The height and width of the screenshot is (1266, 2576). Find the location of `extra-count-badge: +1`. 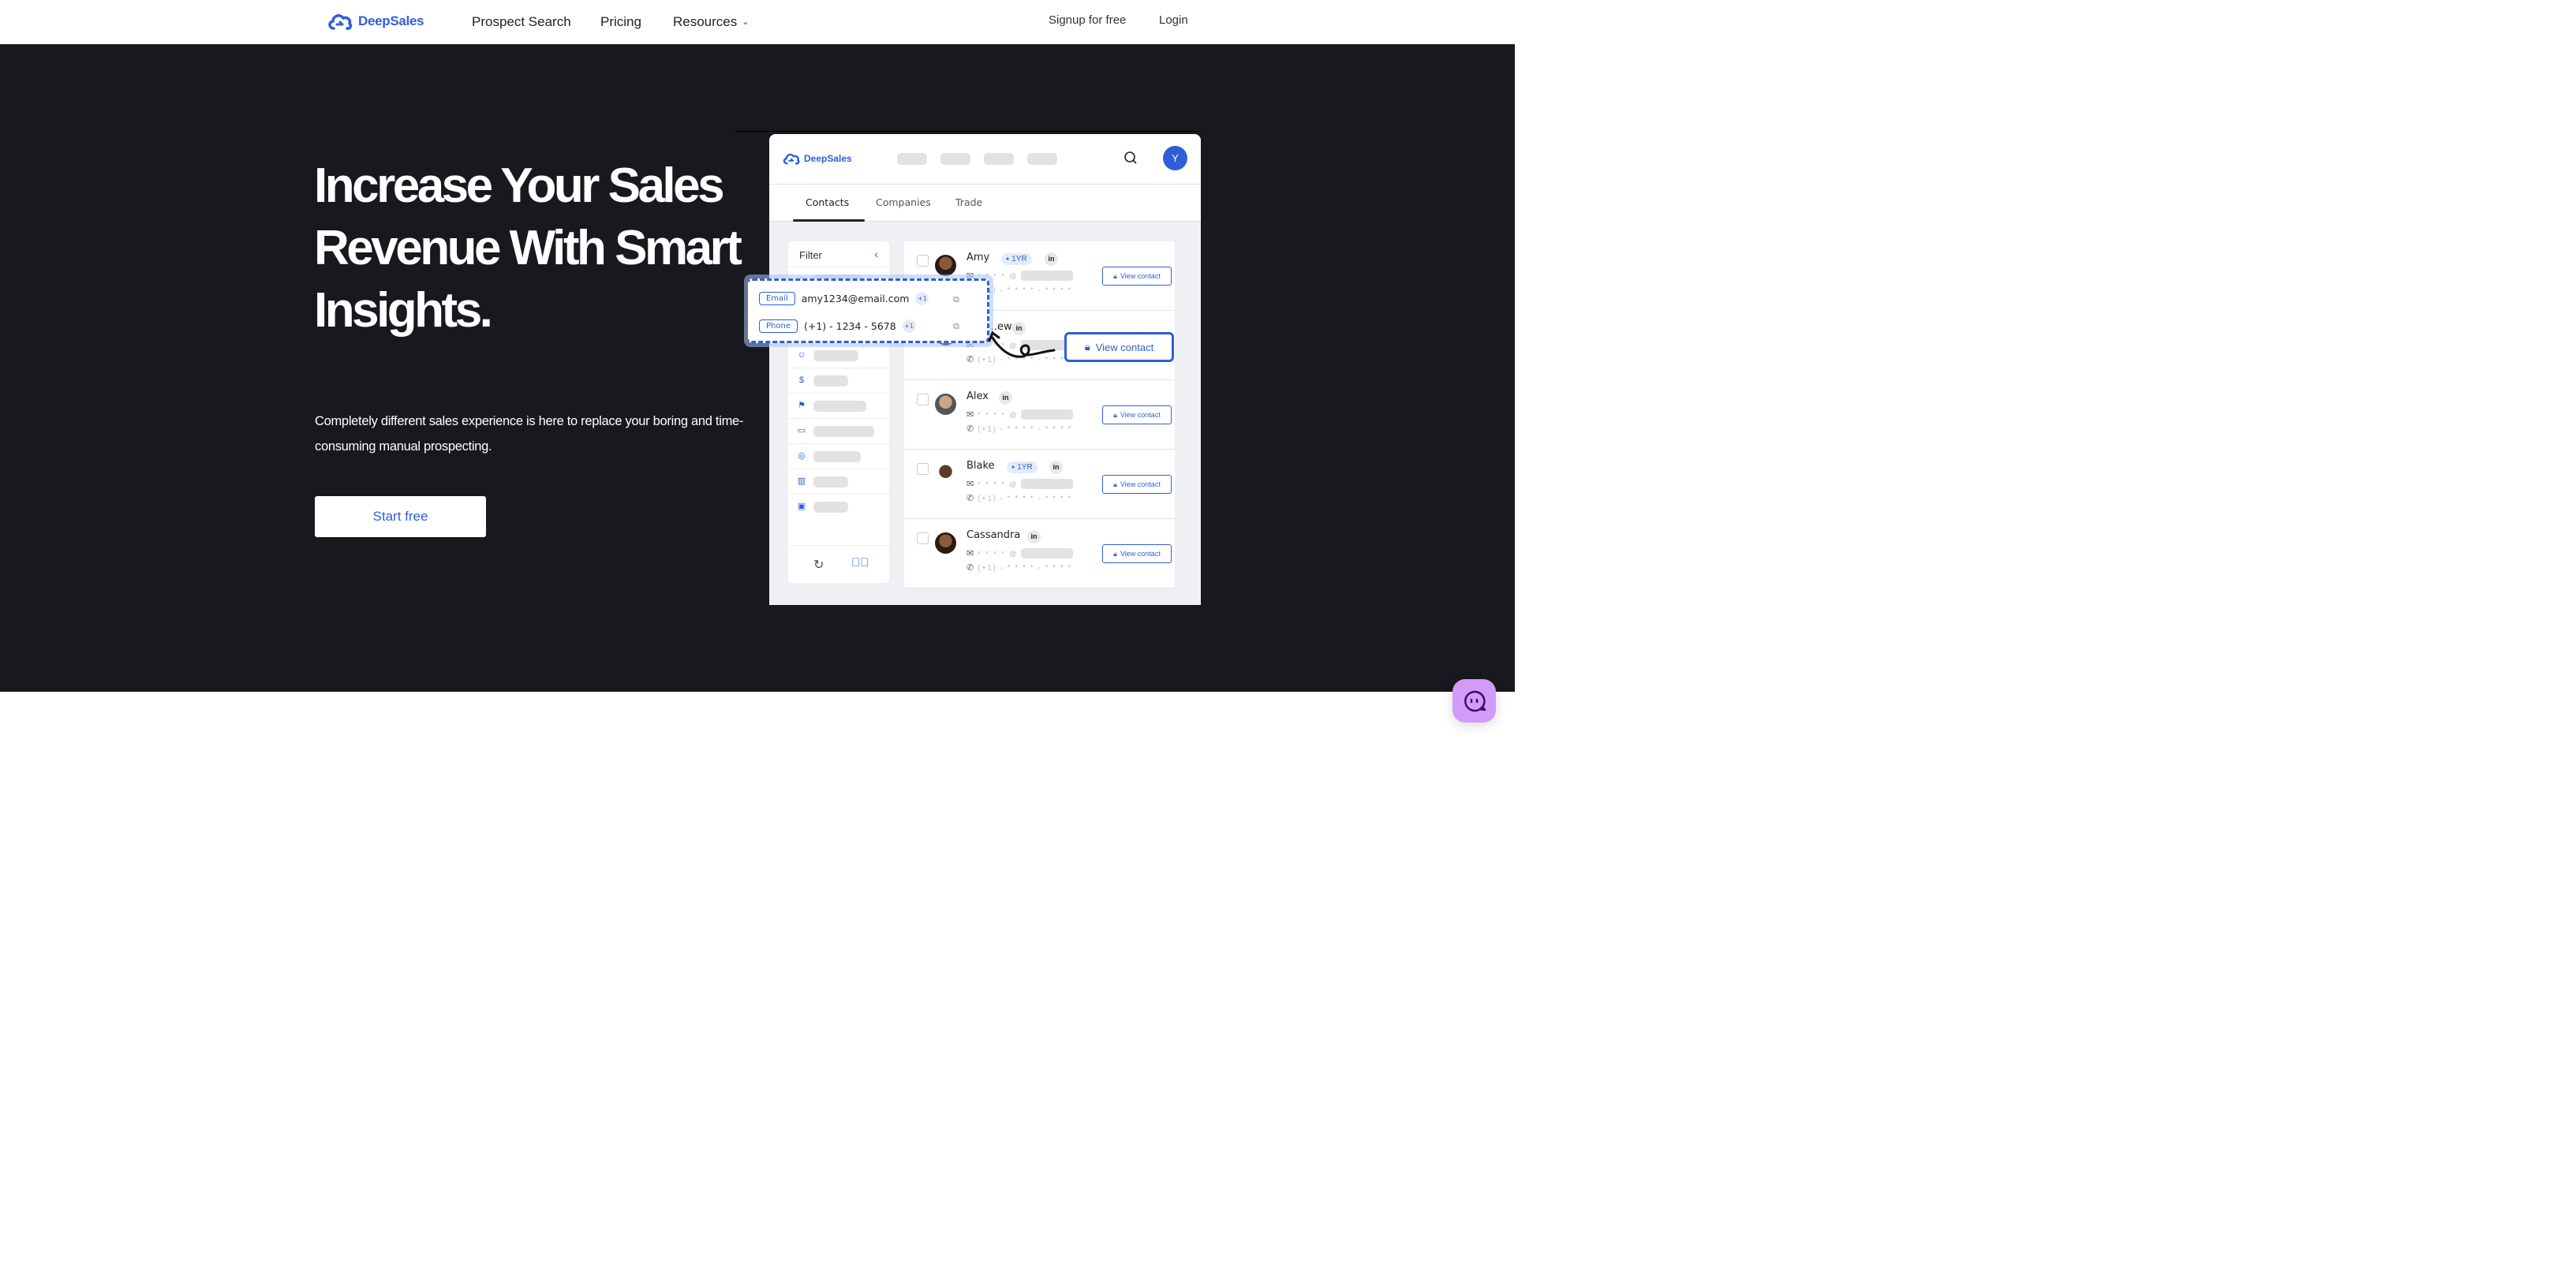

extra-count-badge: +1 is located at coordinates (922, 298).